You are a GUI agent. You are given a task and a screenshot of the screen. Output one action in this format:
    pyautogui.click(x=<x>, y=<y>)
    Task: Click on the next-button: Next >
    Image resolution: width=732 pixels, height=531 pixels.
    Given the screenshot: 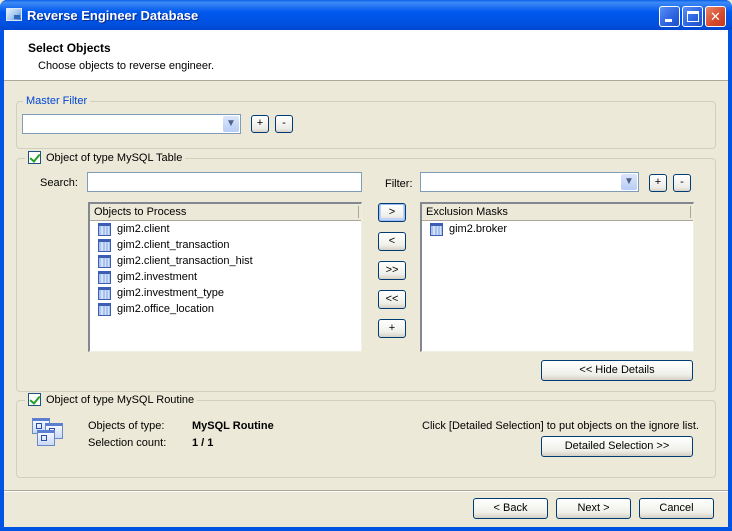 What is the action you would take?
    pyautogui.click(x=593, y=508)
    